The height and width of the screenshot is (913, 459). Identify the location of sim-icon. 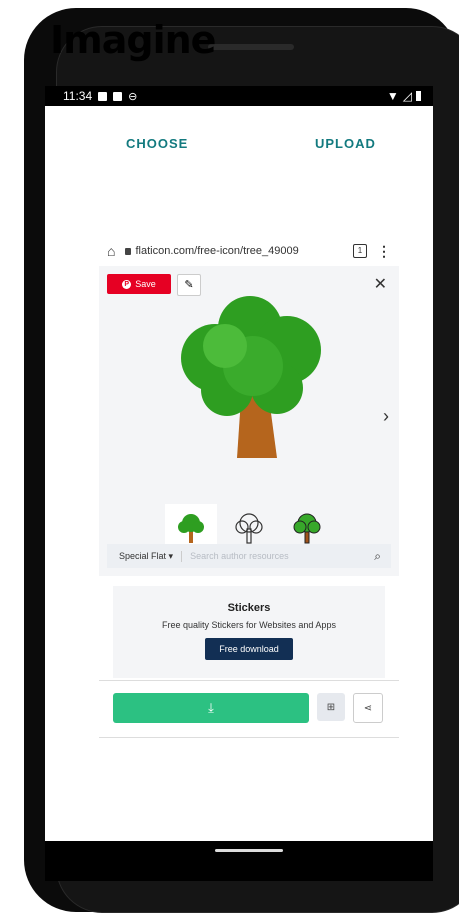
(103, 96).